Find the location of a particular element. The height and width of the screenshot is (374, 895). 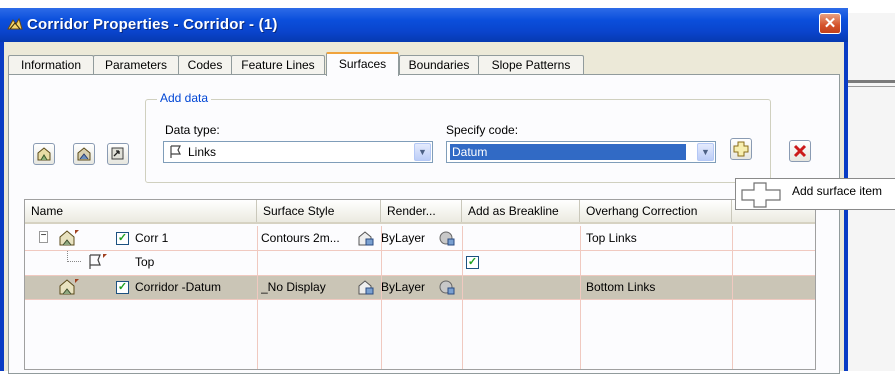

row-overhang-correction: Bottom Links is located at coordinates (620, 287).